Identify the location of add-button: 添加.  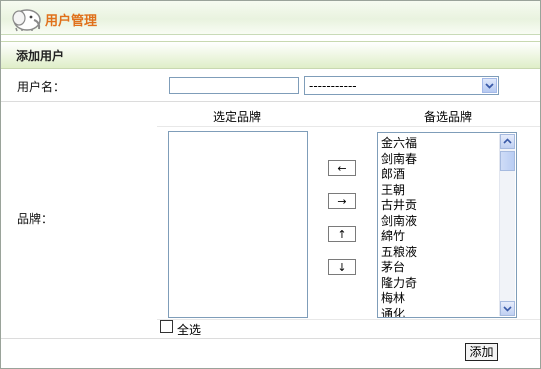
(481, 352).